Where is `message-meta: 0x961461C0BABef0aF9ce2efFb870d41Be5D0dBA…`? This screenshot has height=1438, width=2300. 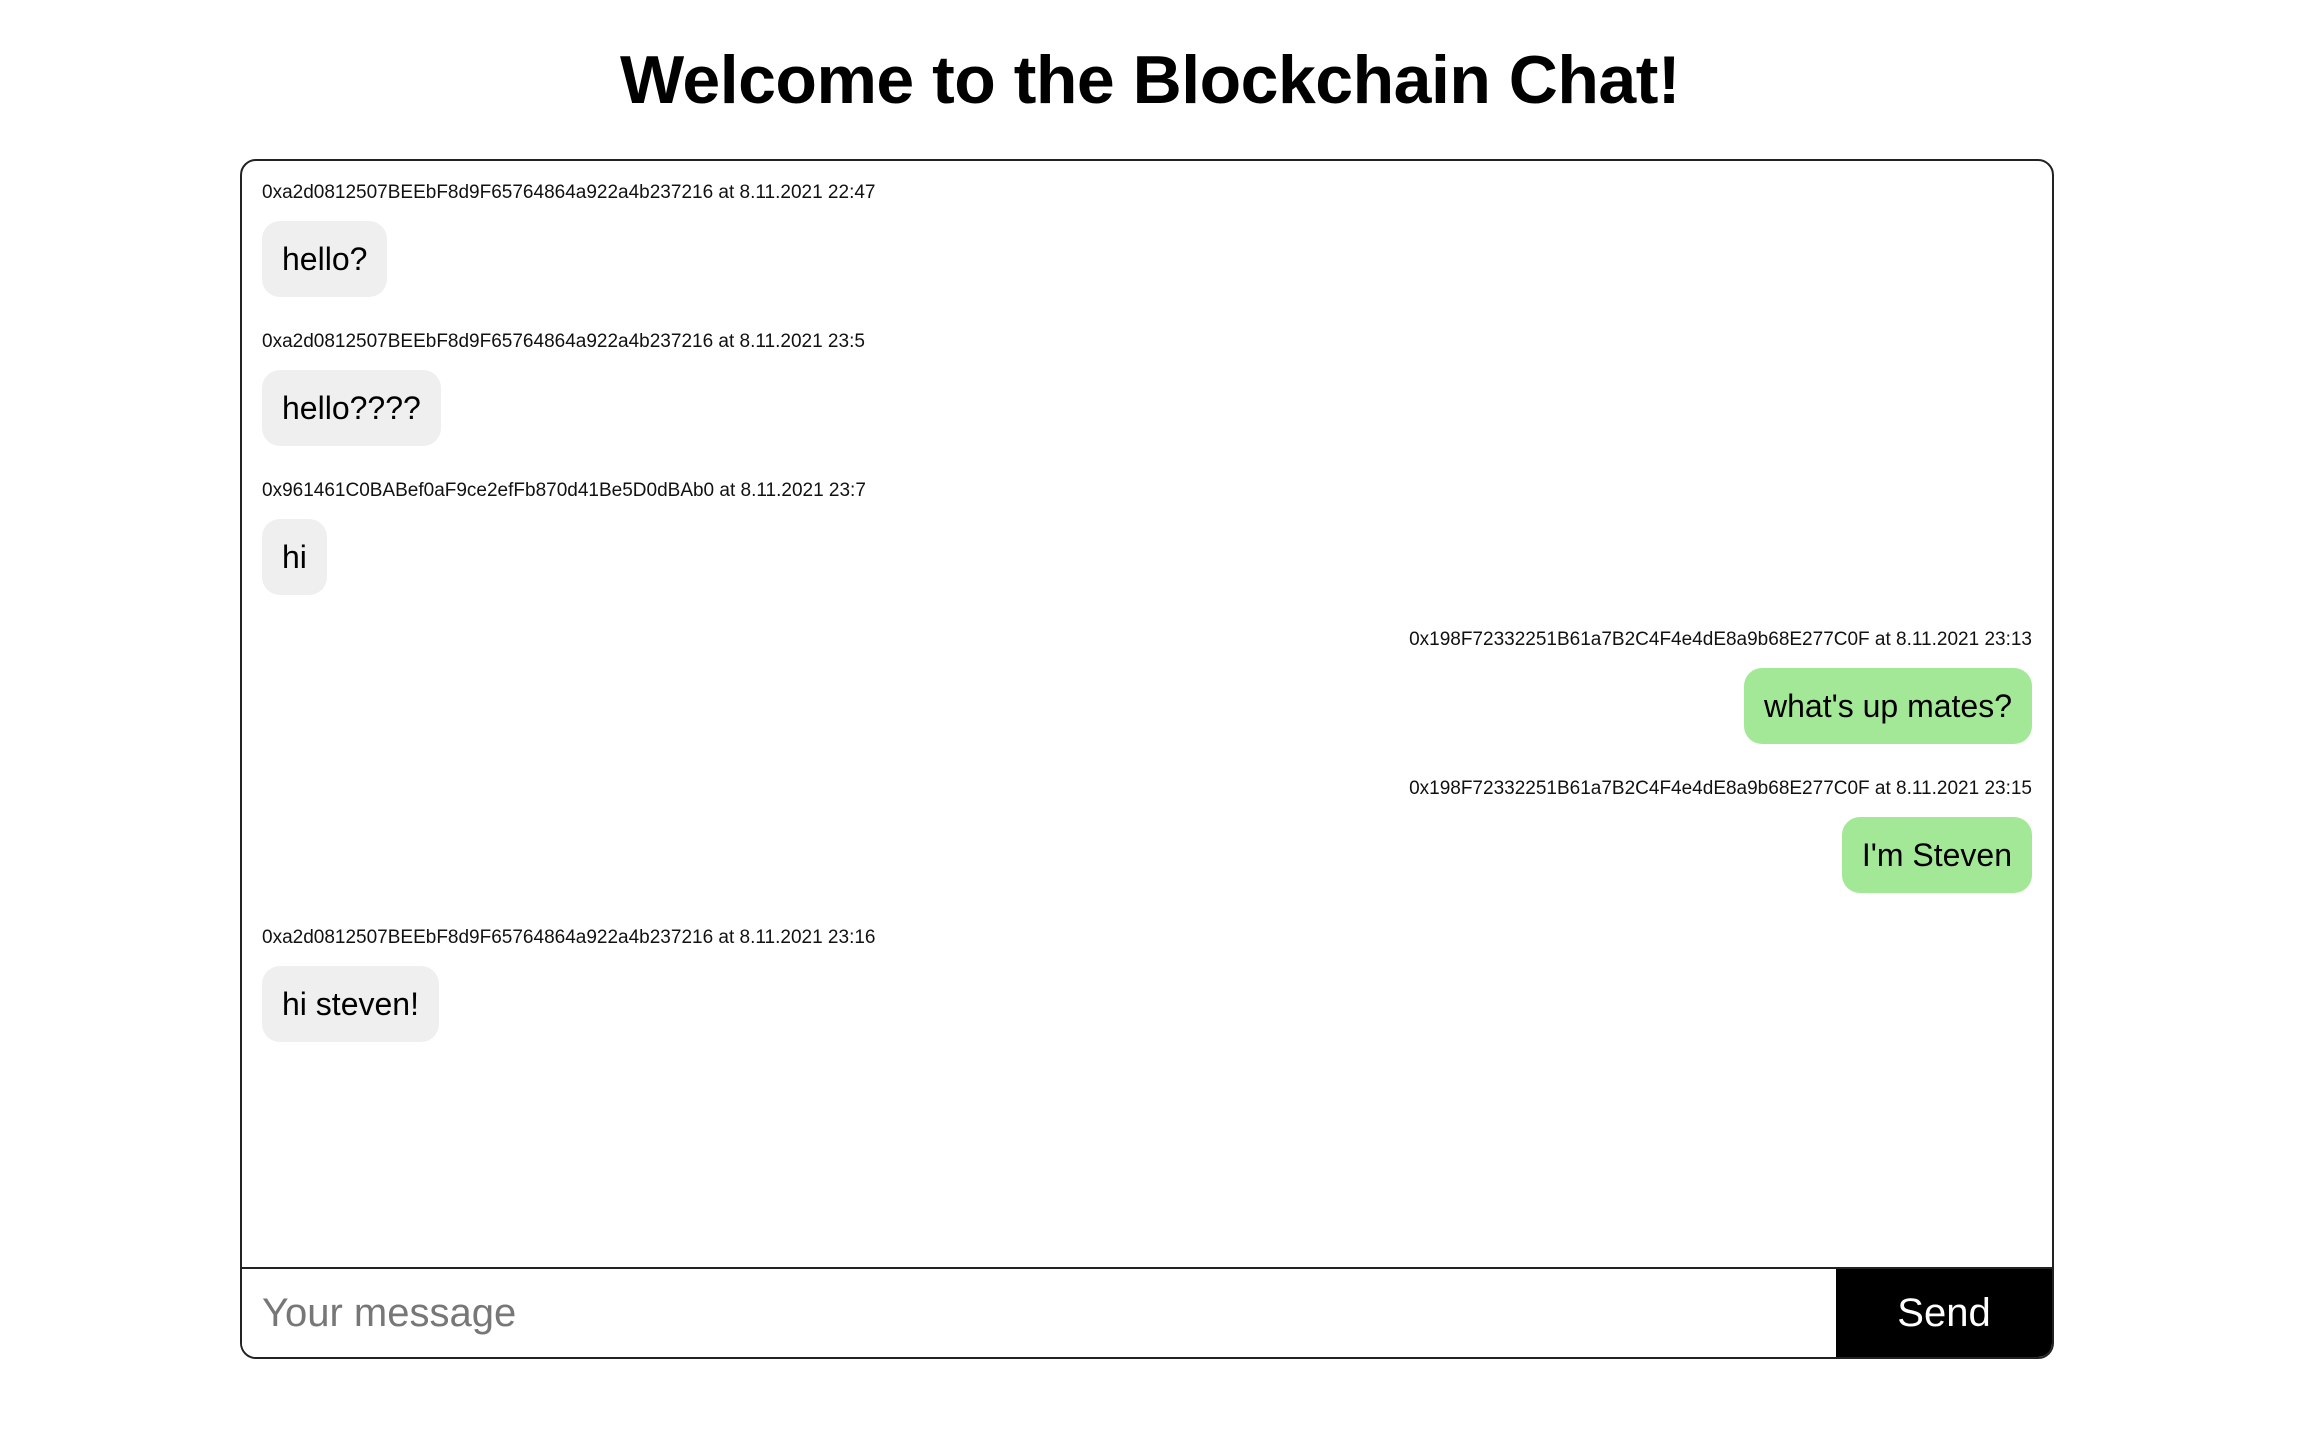
message-meta: 0x961461C0BABef0aF9ce2efFb870d41Be5D0dBA… is located at coordinates (564, 490).